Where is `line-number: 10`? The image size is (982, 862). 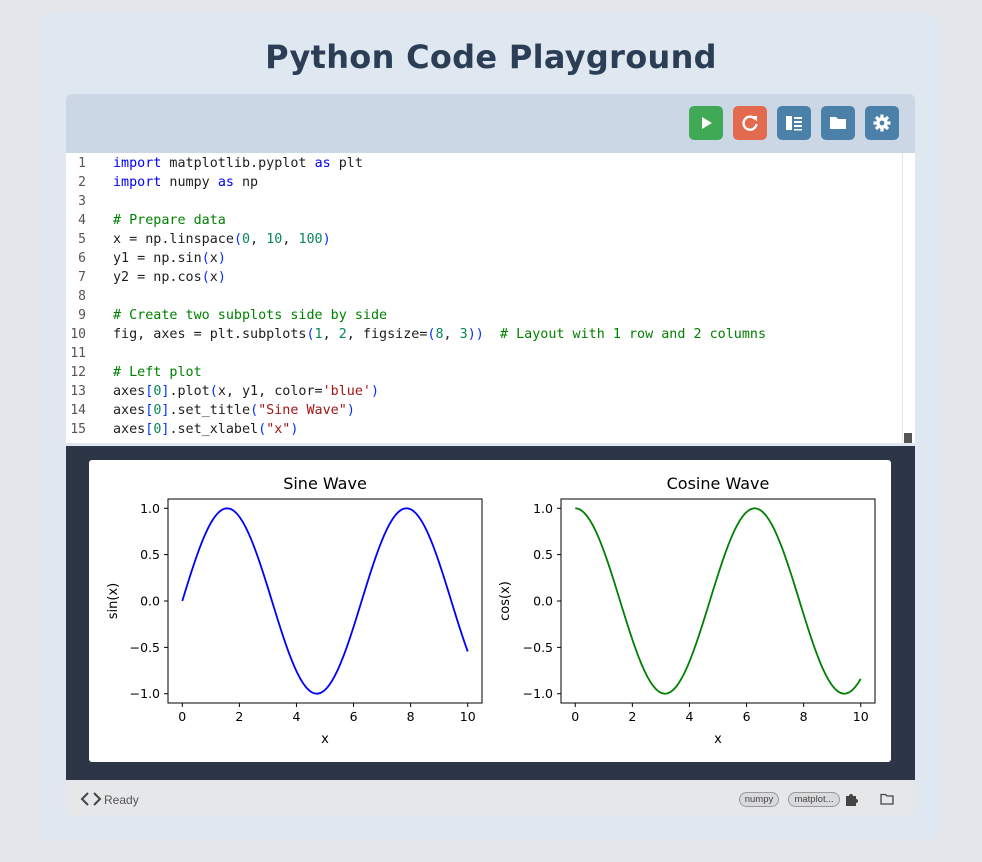 line-number: 10 is located at coordinates (78, 334).